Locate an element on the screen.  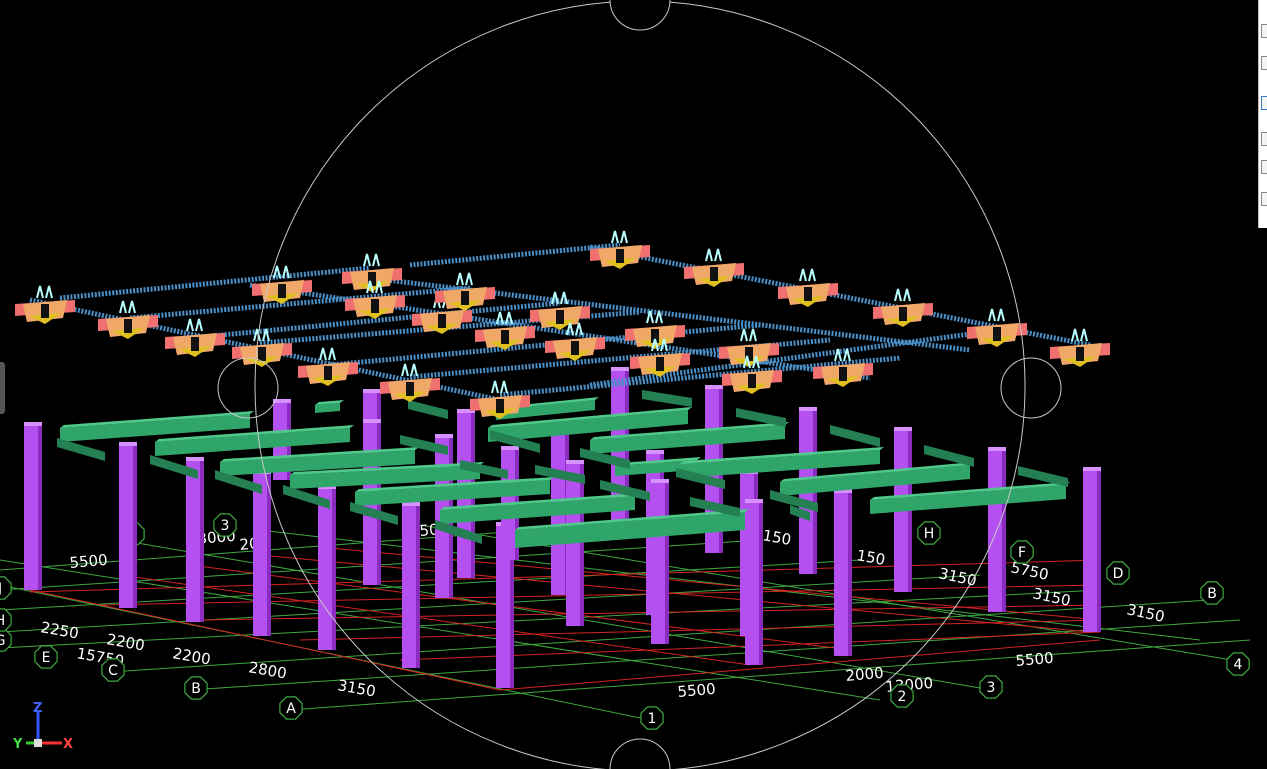
grid-bubble-label: E is located at coordinates (46, 658).